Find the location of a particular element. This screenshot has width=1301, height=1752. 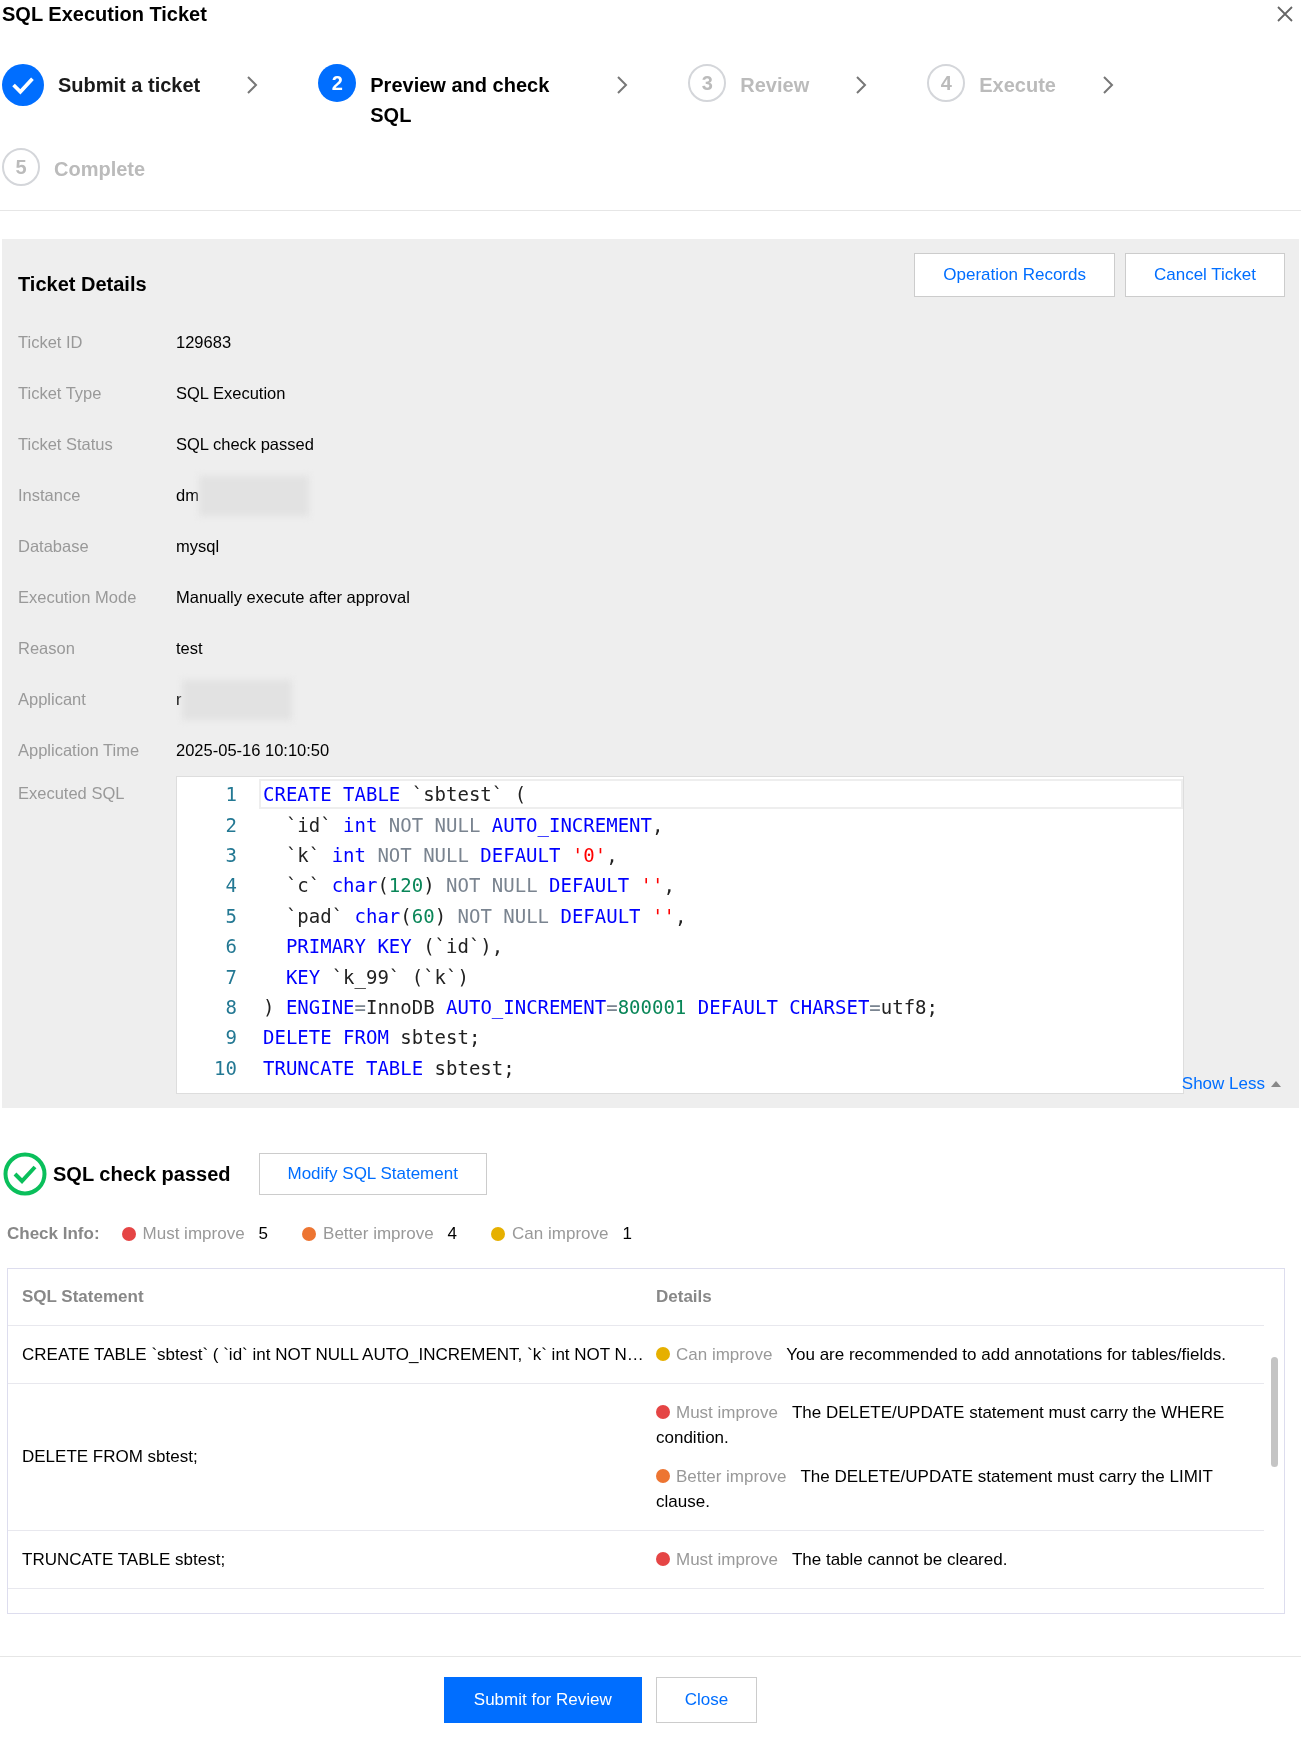

column-header: SQL Statement is located at coordinates (83, 1297).